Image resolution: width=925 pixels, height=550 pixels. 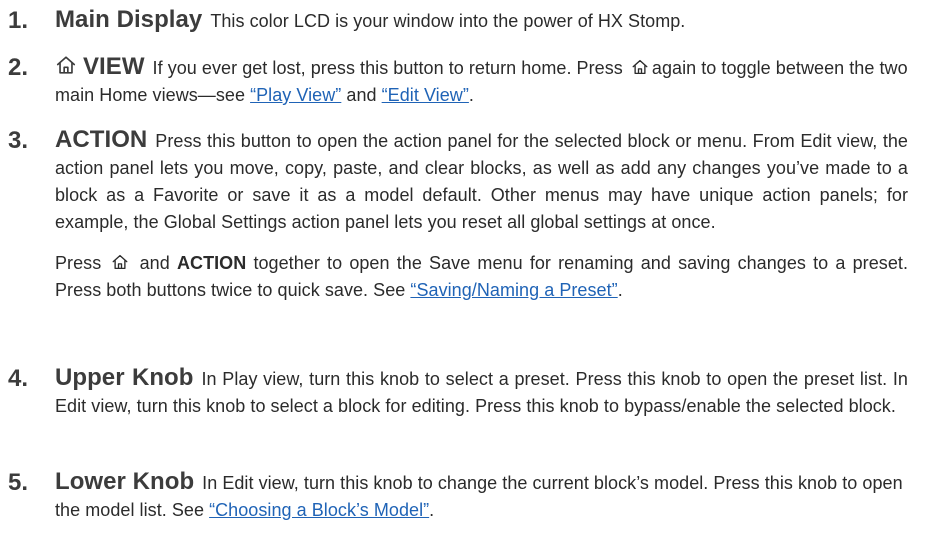 I want to click on link-edit-view: “Edit View”, so click(x=425, y=95).